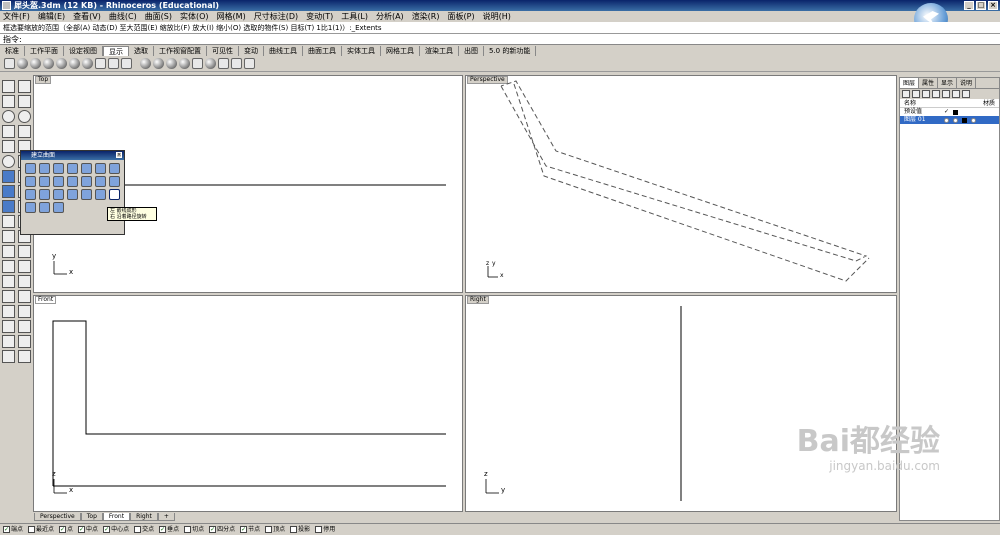 The width and height of the screenshot is (1000, 535). What do you see at coordinates (197, 63) in the screenshot?
I see `flat-shade-icon` at bounding box center [197, 63].